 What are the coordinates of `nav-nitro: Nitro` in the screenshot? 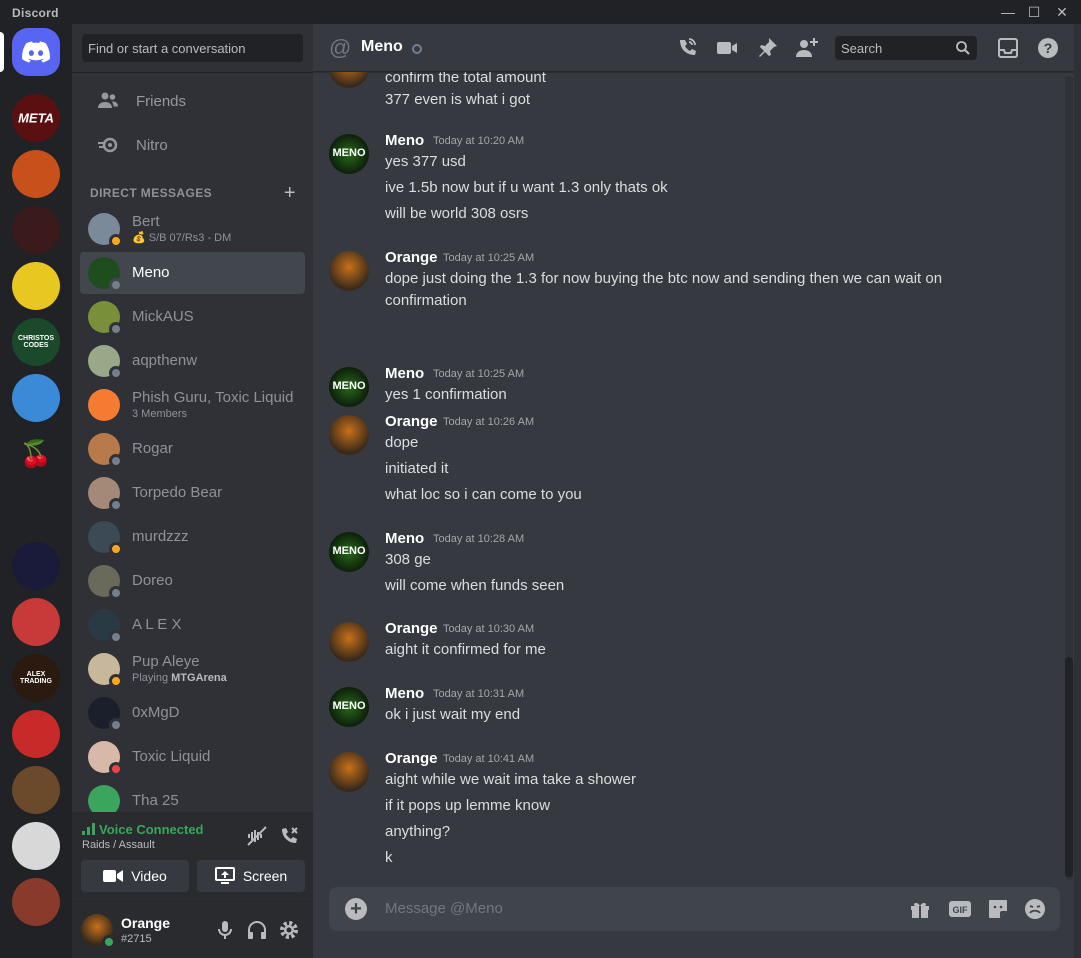 It's located at (192, 145).